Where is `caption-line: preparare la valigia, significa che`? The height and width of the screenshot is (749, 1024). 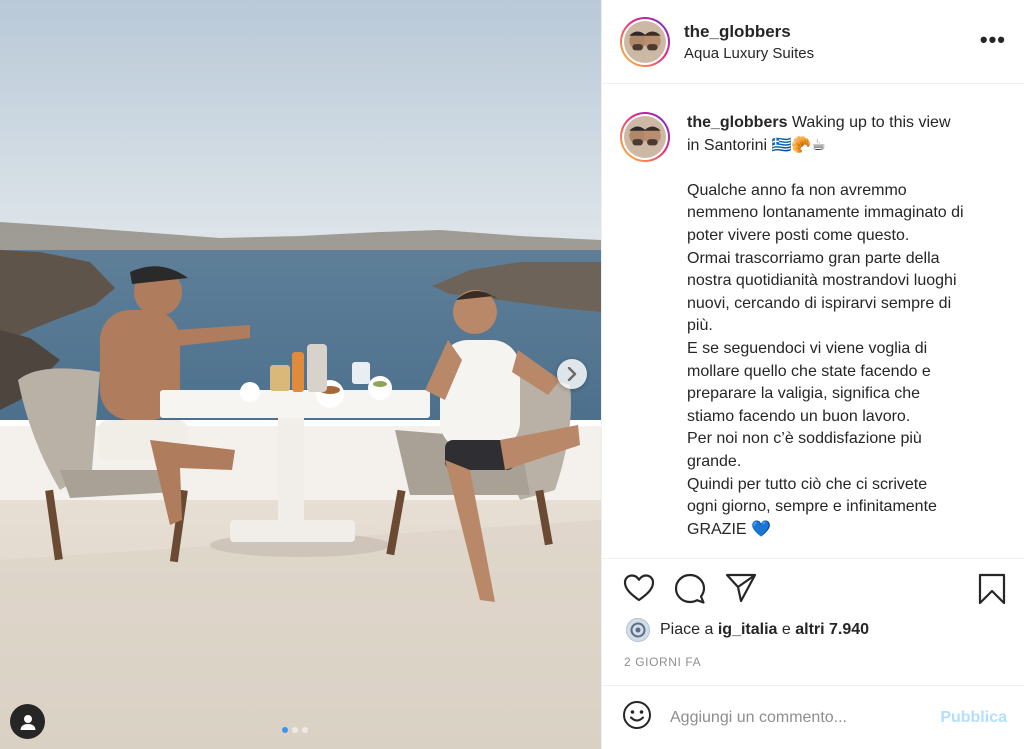
caption-line: preparare la valigia, significa che is located at coordinates (804, 394).